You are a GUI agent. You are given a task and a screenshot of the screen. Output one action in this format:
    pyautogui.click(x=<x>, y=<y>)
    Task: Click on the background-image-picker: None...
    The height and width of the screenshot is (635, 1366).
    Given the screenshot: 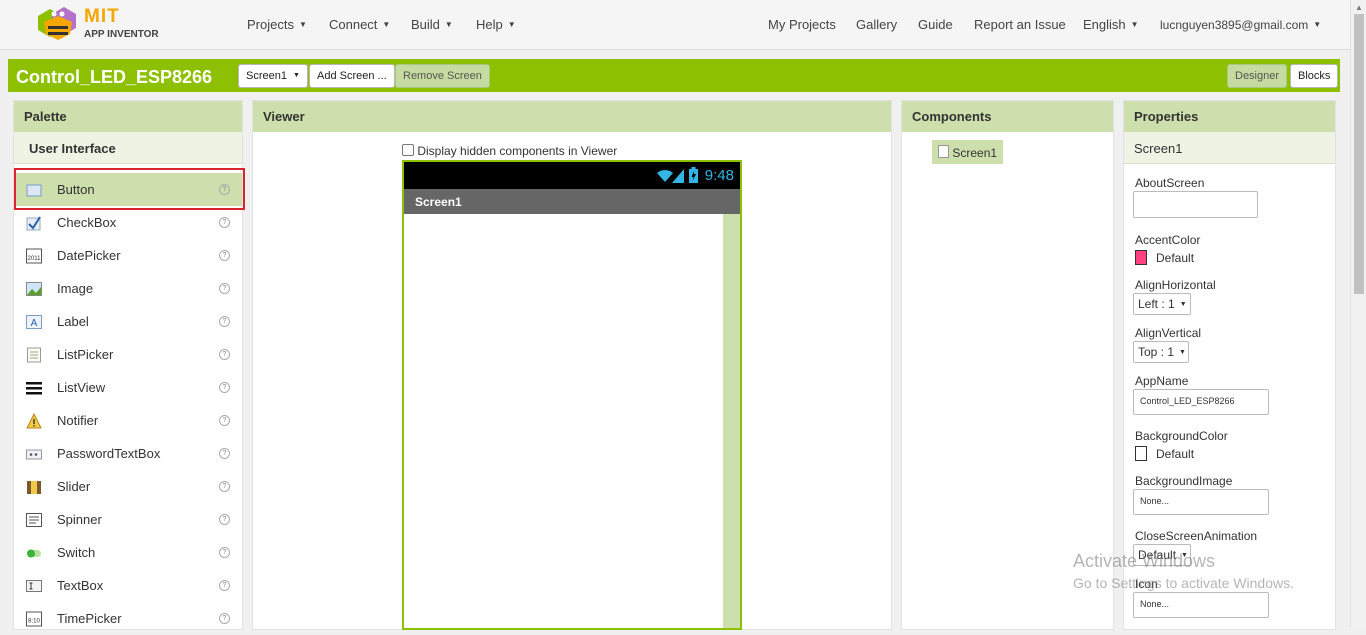 What is the action you would take?
    pyautogui.click(x=1201, y=502)
    